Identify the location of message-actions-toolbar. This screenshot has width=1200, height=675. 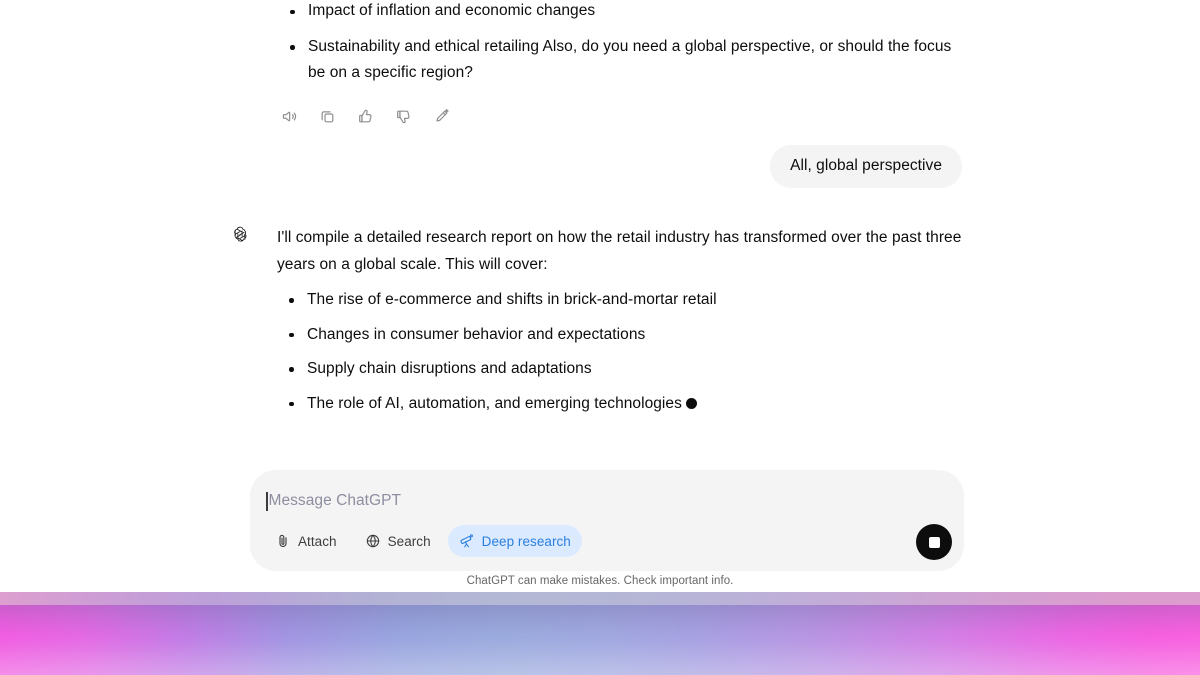
(365, 116).